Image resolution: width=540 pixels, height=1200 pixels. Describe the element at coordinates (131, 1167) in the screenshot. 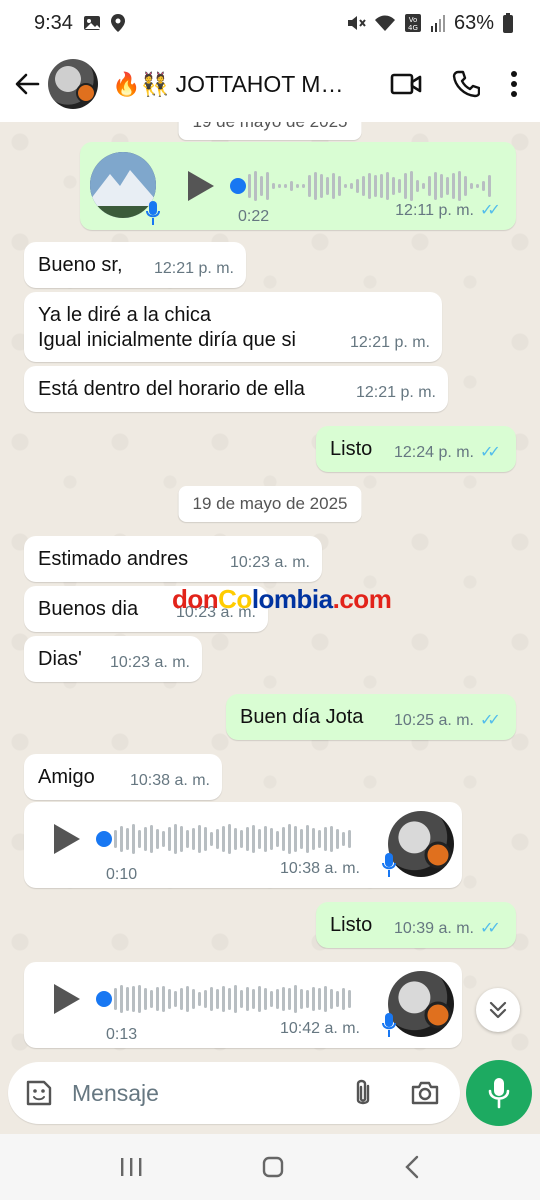

I see `recent-apps-icon` at that location.